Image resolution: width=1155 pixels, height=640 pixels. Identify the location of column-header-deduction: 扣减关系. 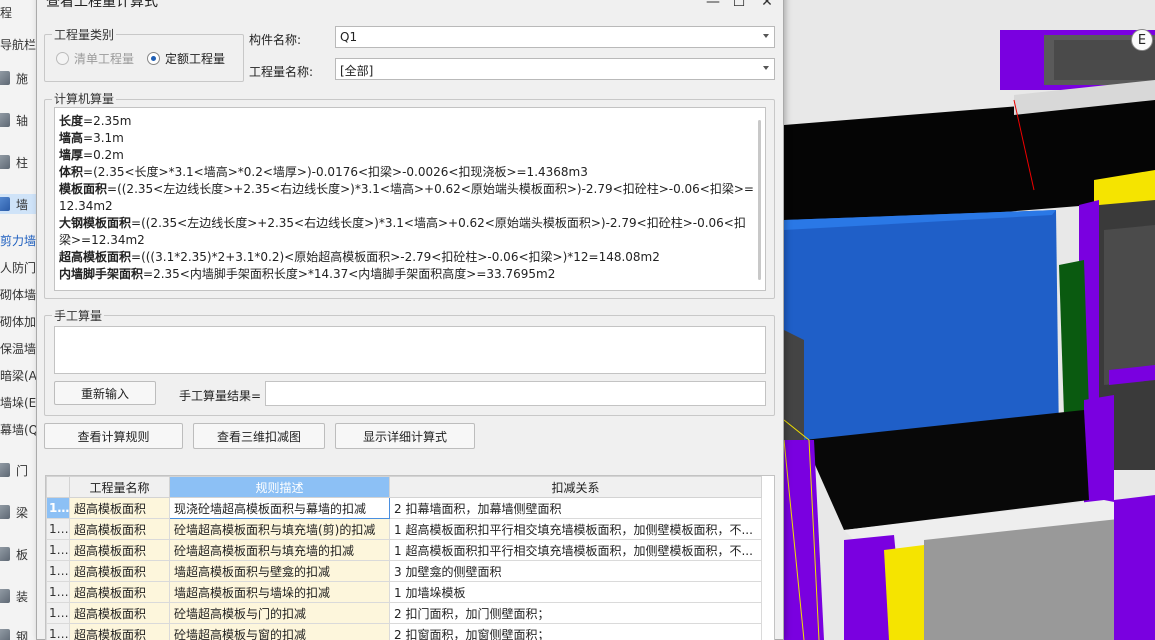
(575, 487).